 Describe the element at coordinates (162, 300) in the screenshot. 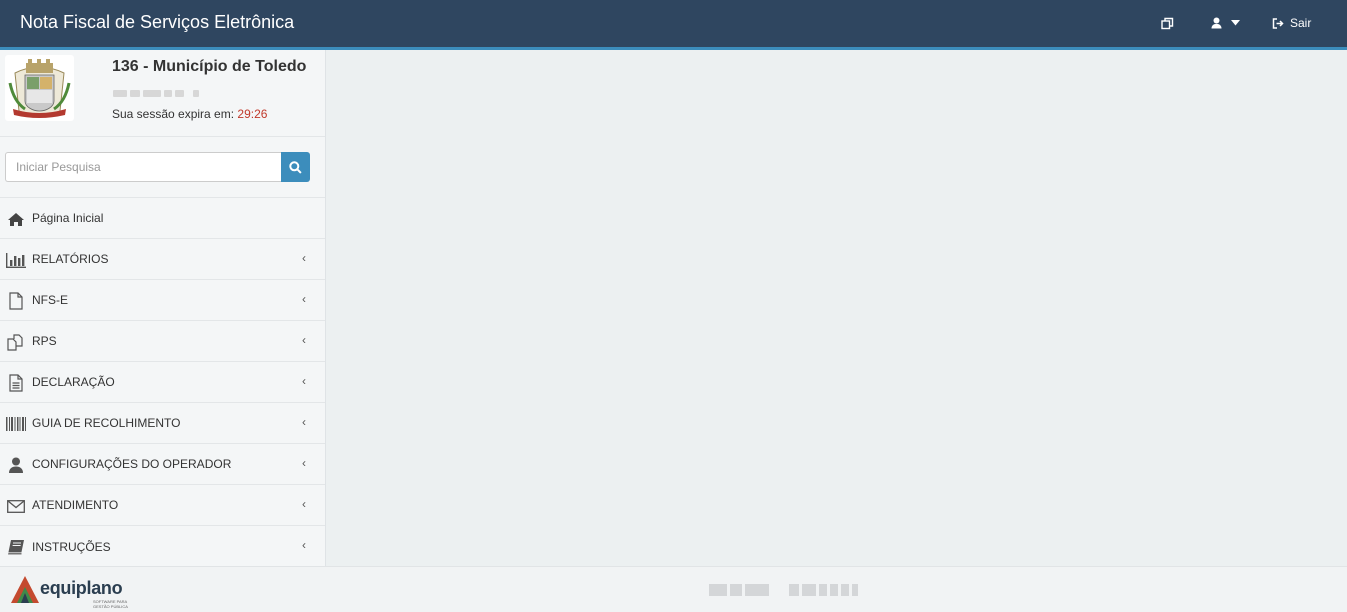

I see `sidebar-item-nfse: NFS-E ‹` at that location.